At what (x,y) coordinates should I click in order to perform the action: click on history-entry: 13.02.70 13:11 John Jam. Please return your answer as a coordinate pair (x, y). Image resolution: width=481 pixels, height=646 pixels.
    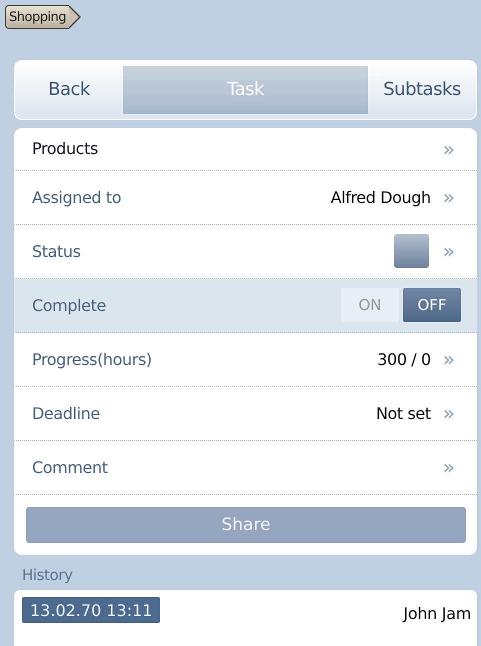
    Looking at the image, I should click on (245, 618).